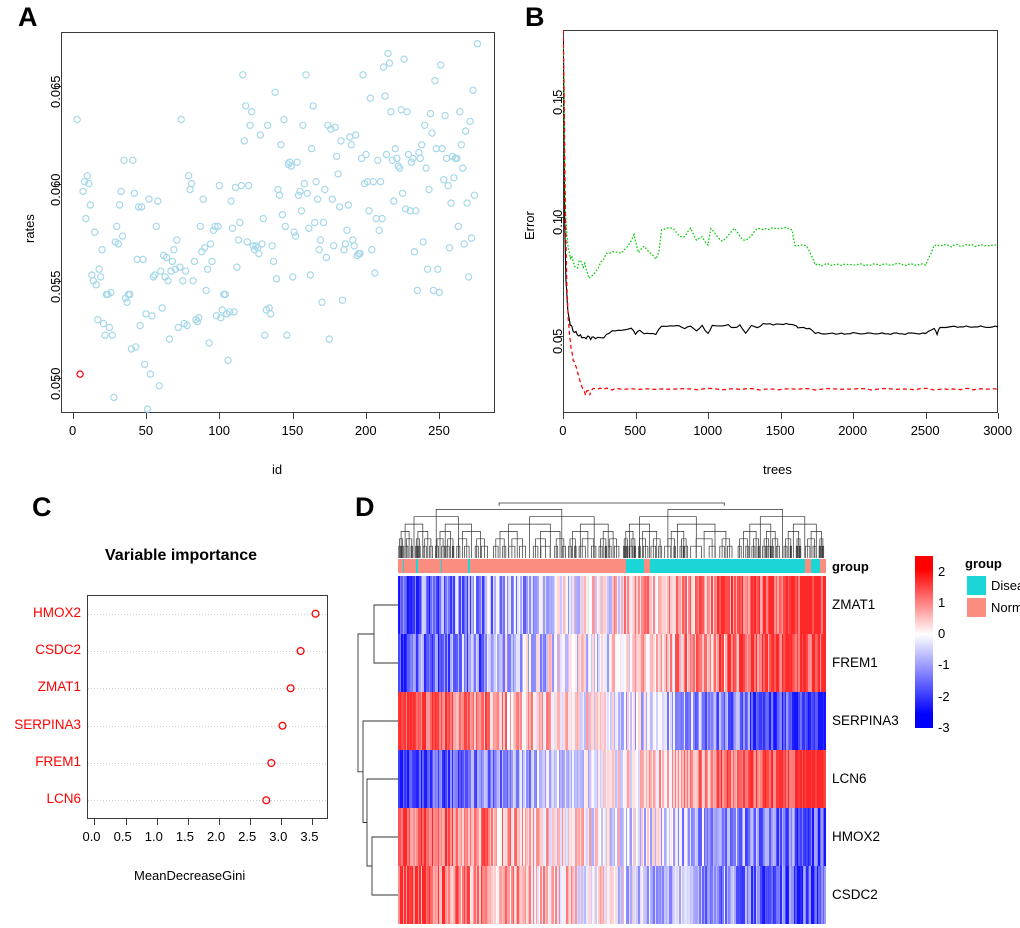 The height and width of the screenshot is (928, 1020). What do you see at coordinates (55, 383) in the screenshot?
I see `tick-label: 0.050` at bounding box center [55, 383].